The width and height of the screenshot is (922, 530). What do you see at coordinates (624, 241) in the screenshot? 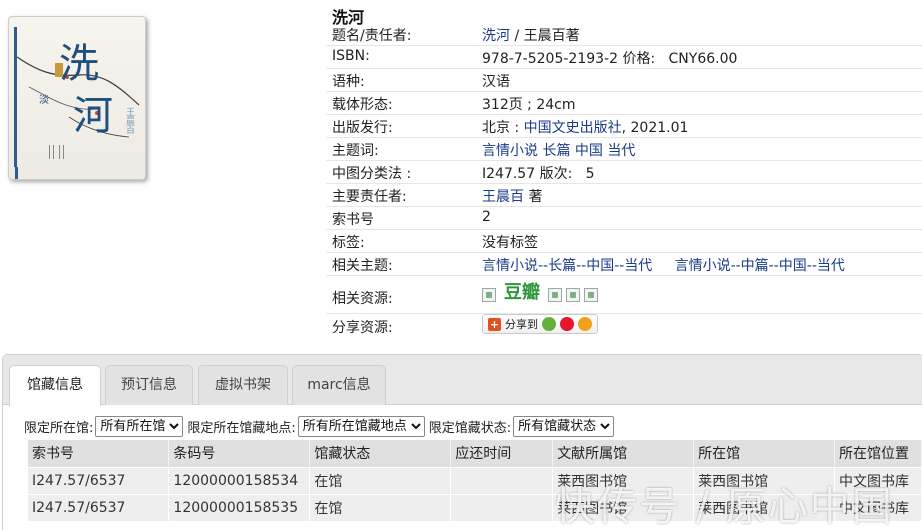
I see `info-row: 标签: 没有标签` at bounding box center [624, 241].